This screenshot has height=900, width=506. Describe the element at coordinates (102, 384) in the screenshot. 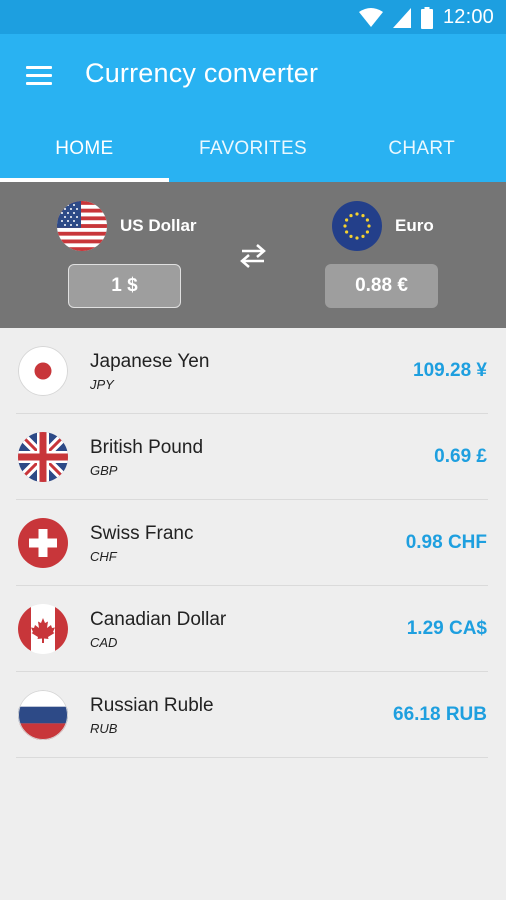

I see `currency-code: JPY` at that location.